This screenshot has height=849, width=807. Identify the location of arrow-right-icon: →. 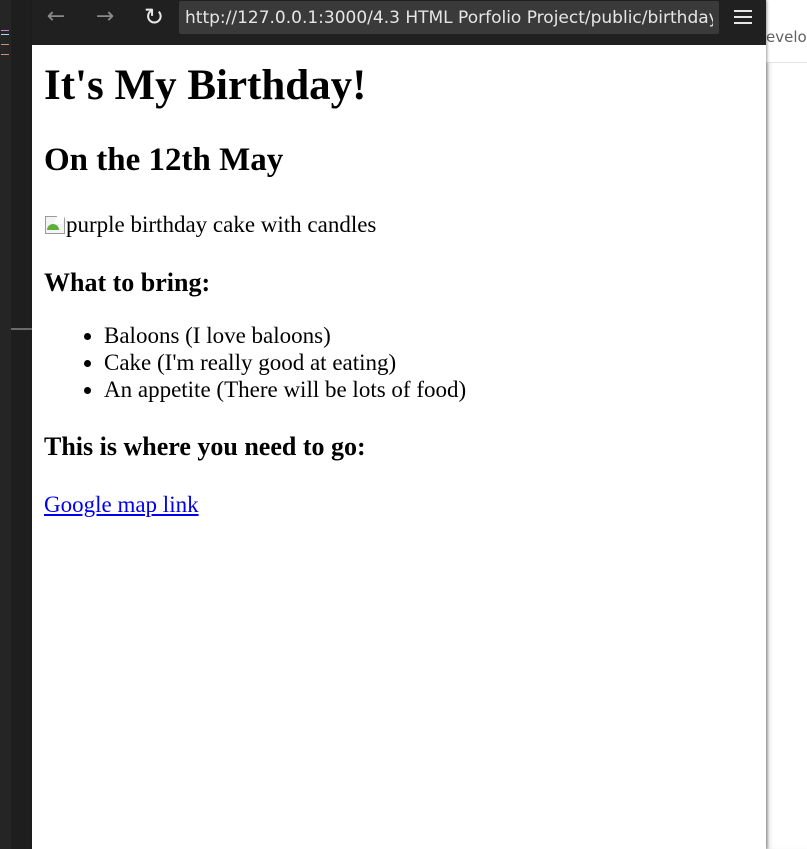
(105, 16).